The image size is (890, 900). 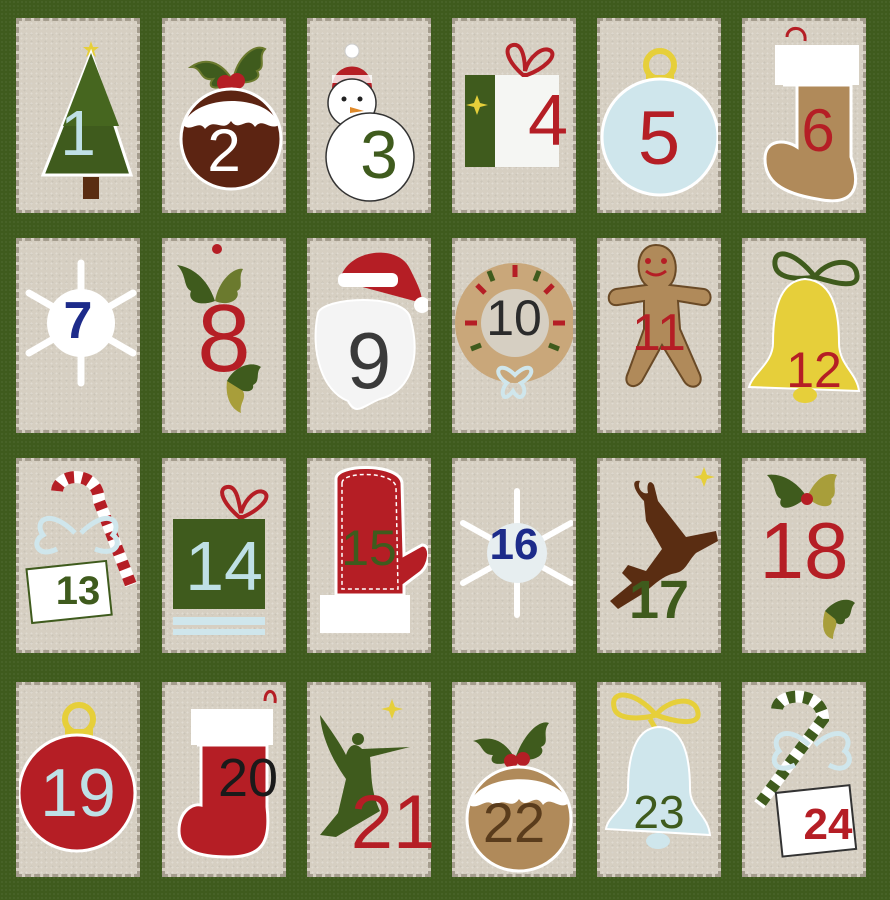 I want to click on door-day-17: 17, so click(x=659, y=555).